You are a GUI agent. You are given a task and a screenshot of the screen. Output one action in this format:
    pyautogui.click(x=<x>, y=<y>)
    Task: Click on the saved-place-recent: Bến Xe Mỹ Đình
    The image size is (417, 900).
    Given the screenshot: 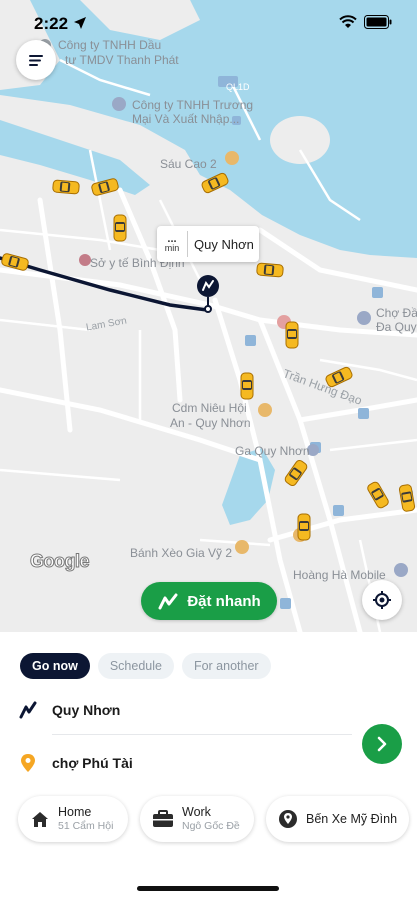 What is the action you would take?
    pyautogui.click(x=337, y=819)
    